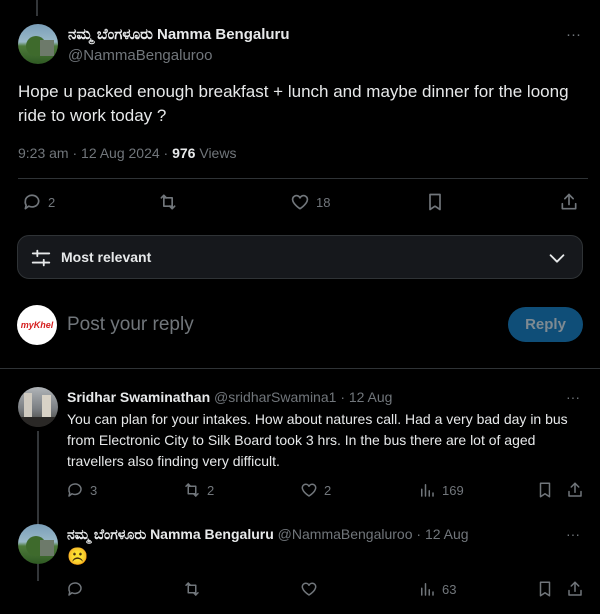  Describe the element at coordinates (557, 258) in the screenshot. I see `chevron-down-icon` at that location.